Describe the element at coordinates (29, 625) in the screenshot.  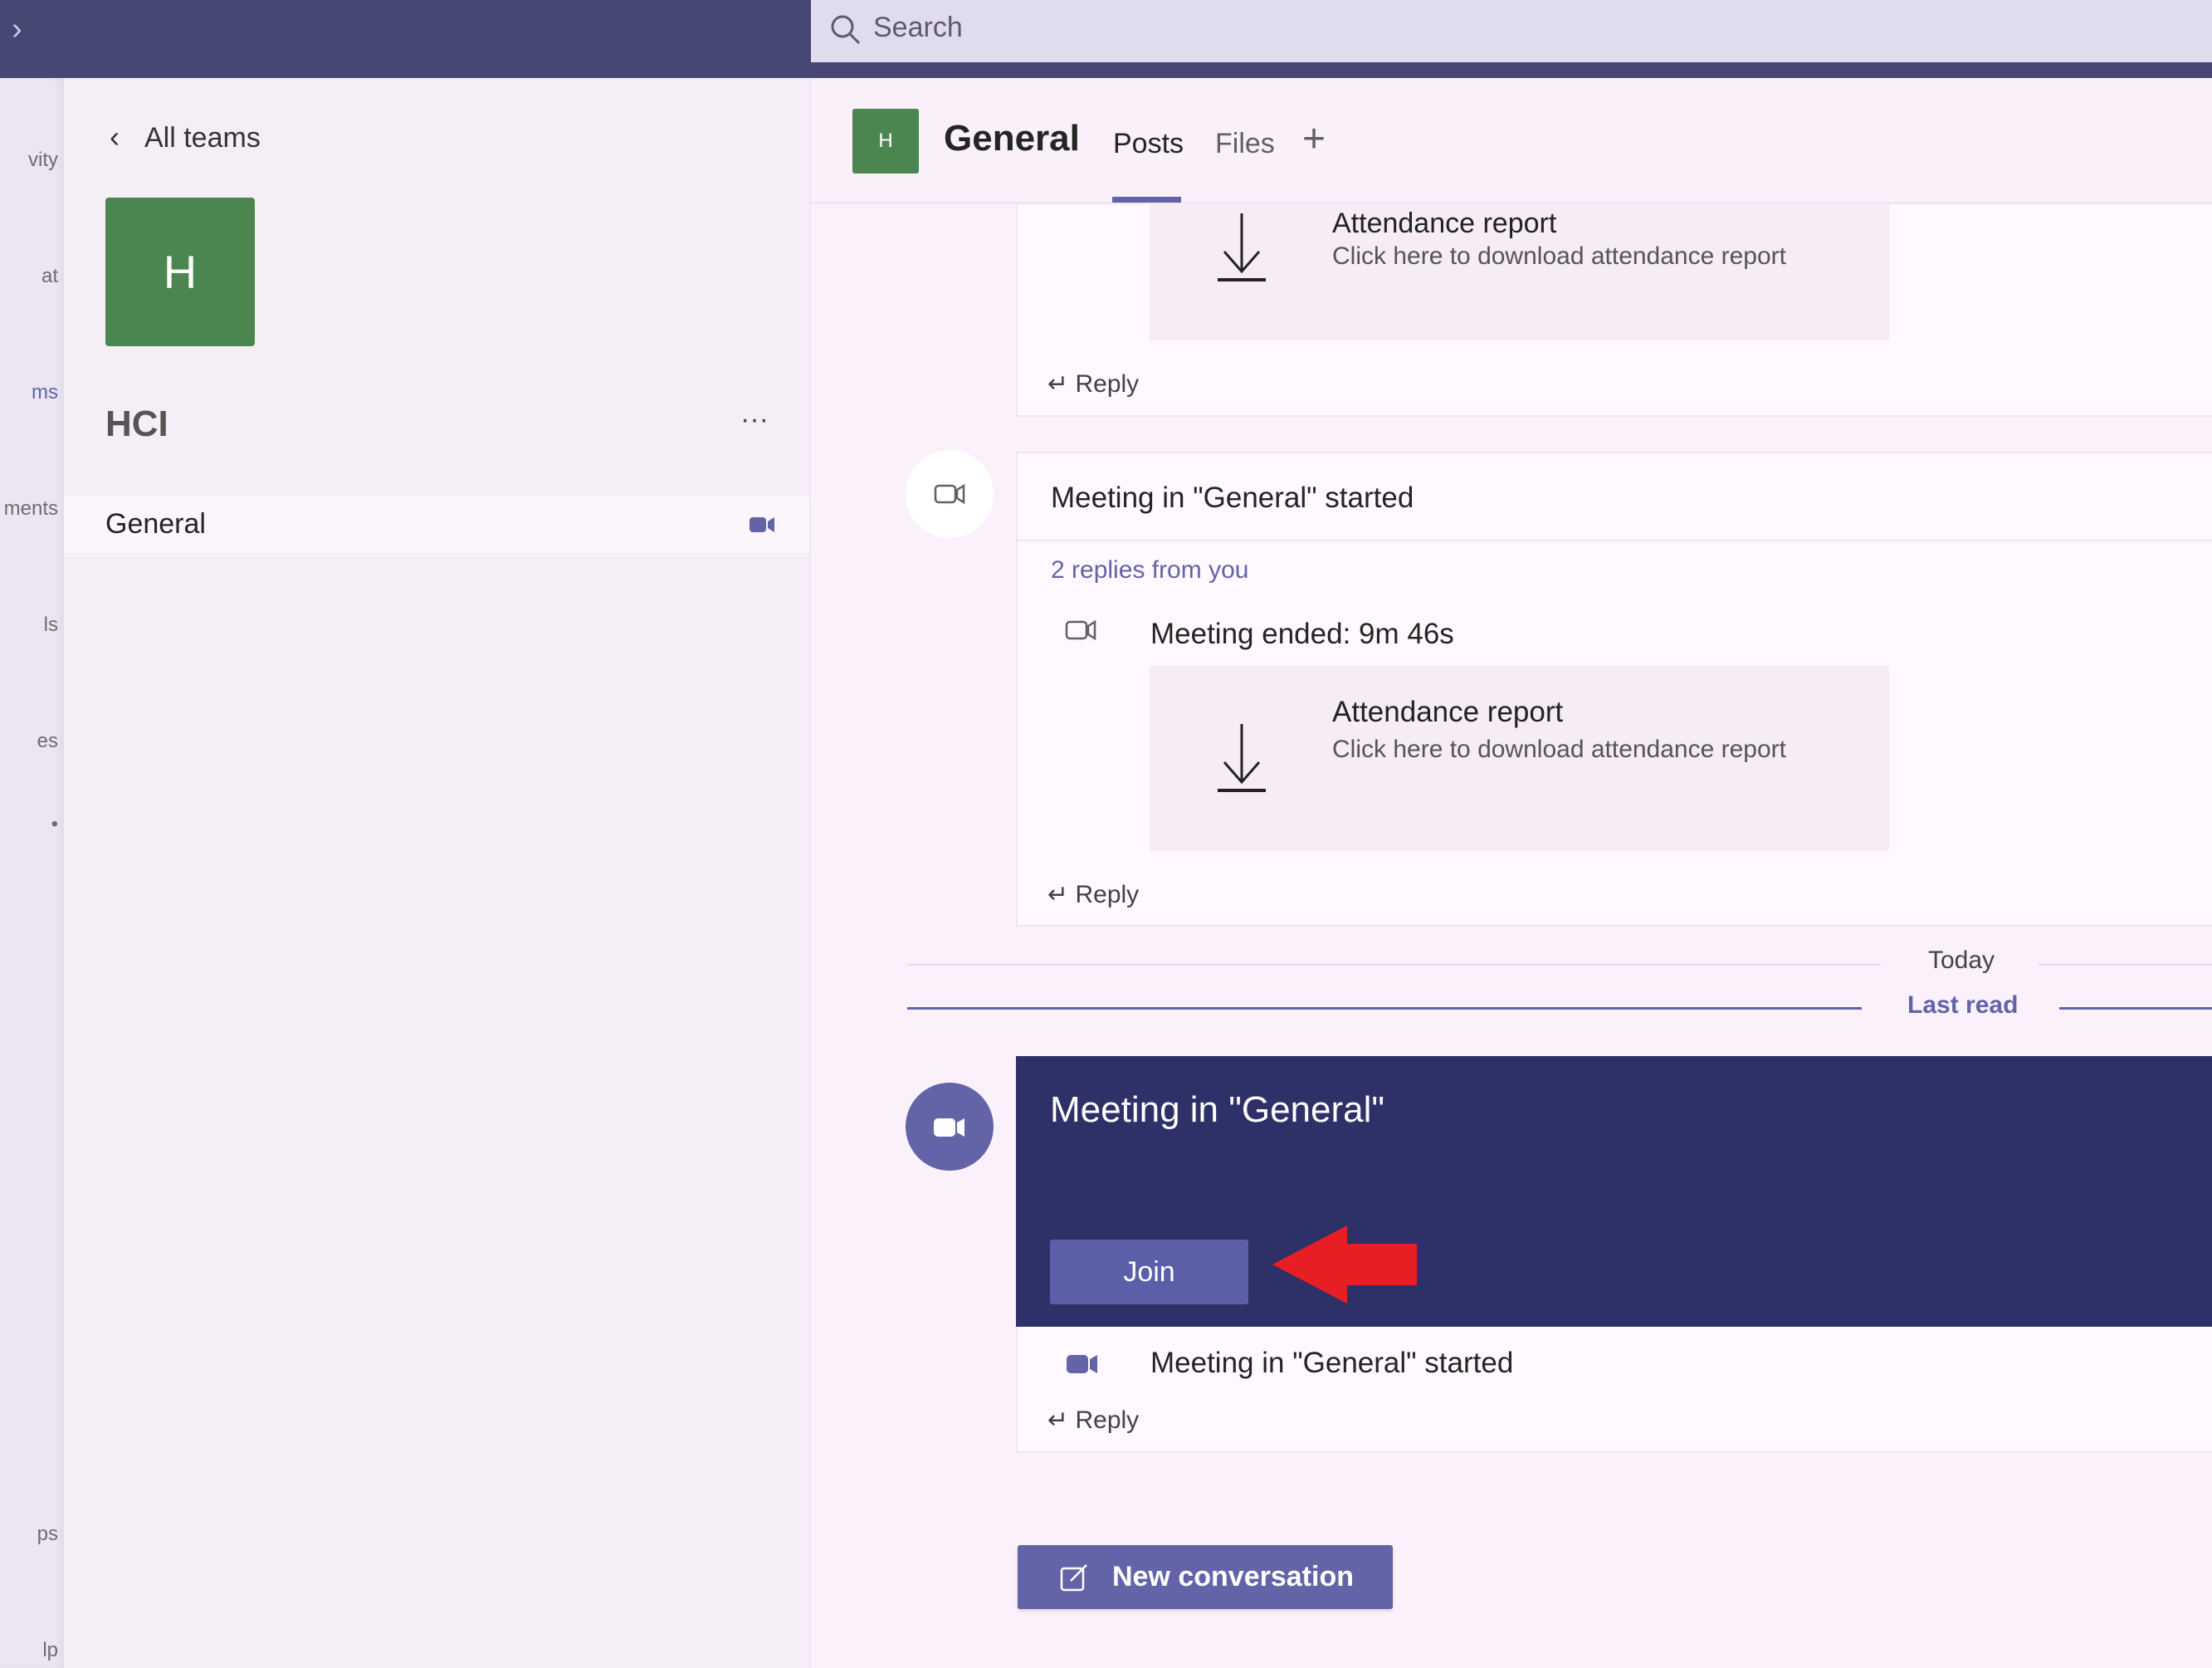
I see `rail-calls: ls` at that location.